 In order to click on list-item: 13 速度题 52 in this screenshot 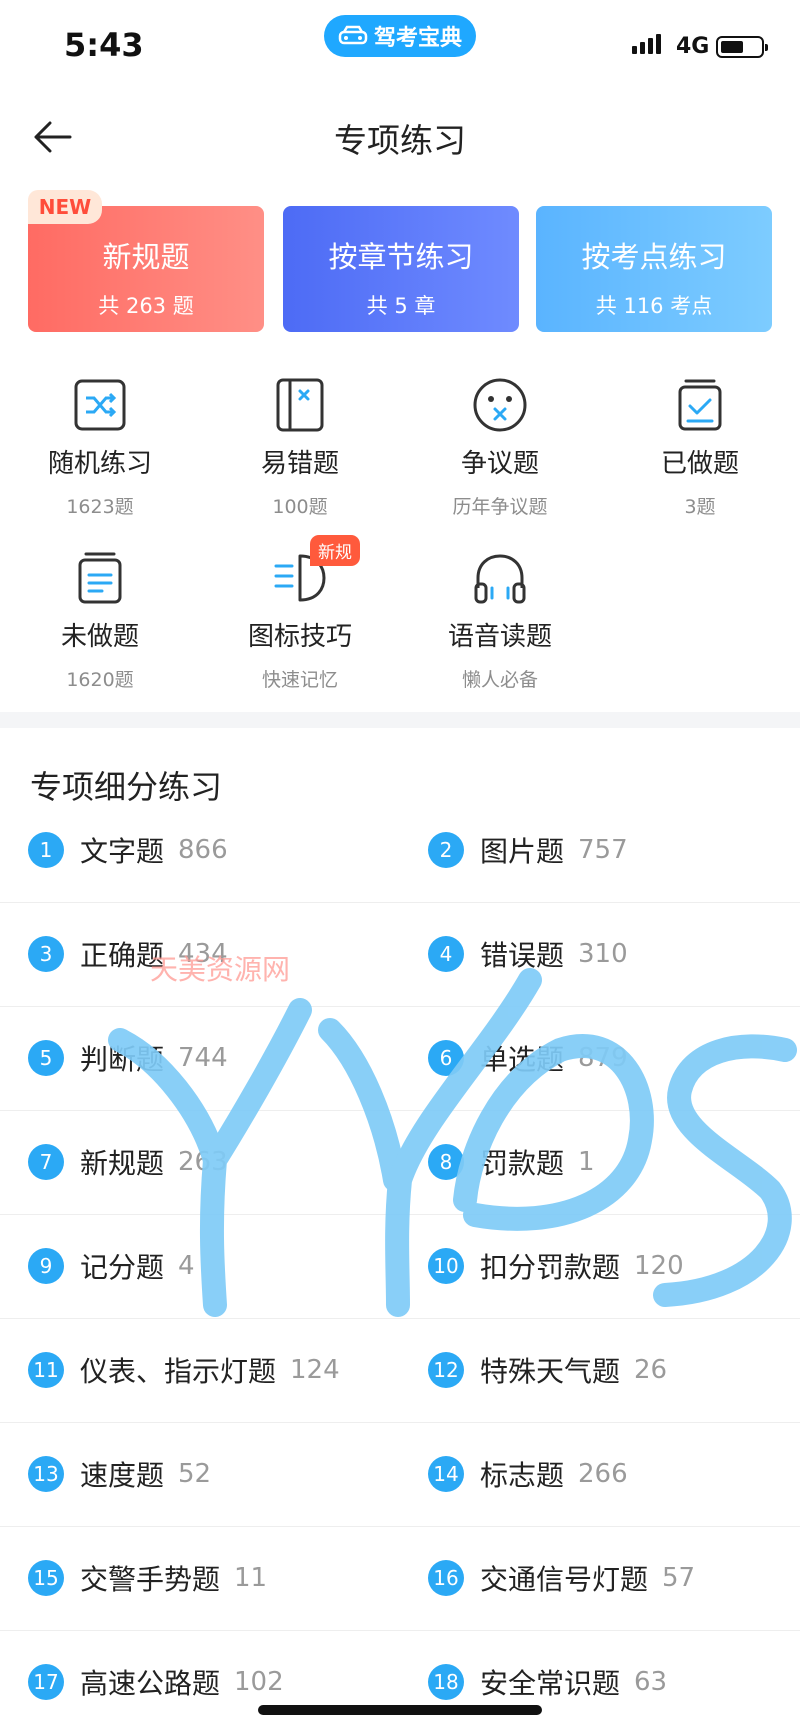, I will do `click(119, 1474)`.